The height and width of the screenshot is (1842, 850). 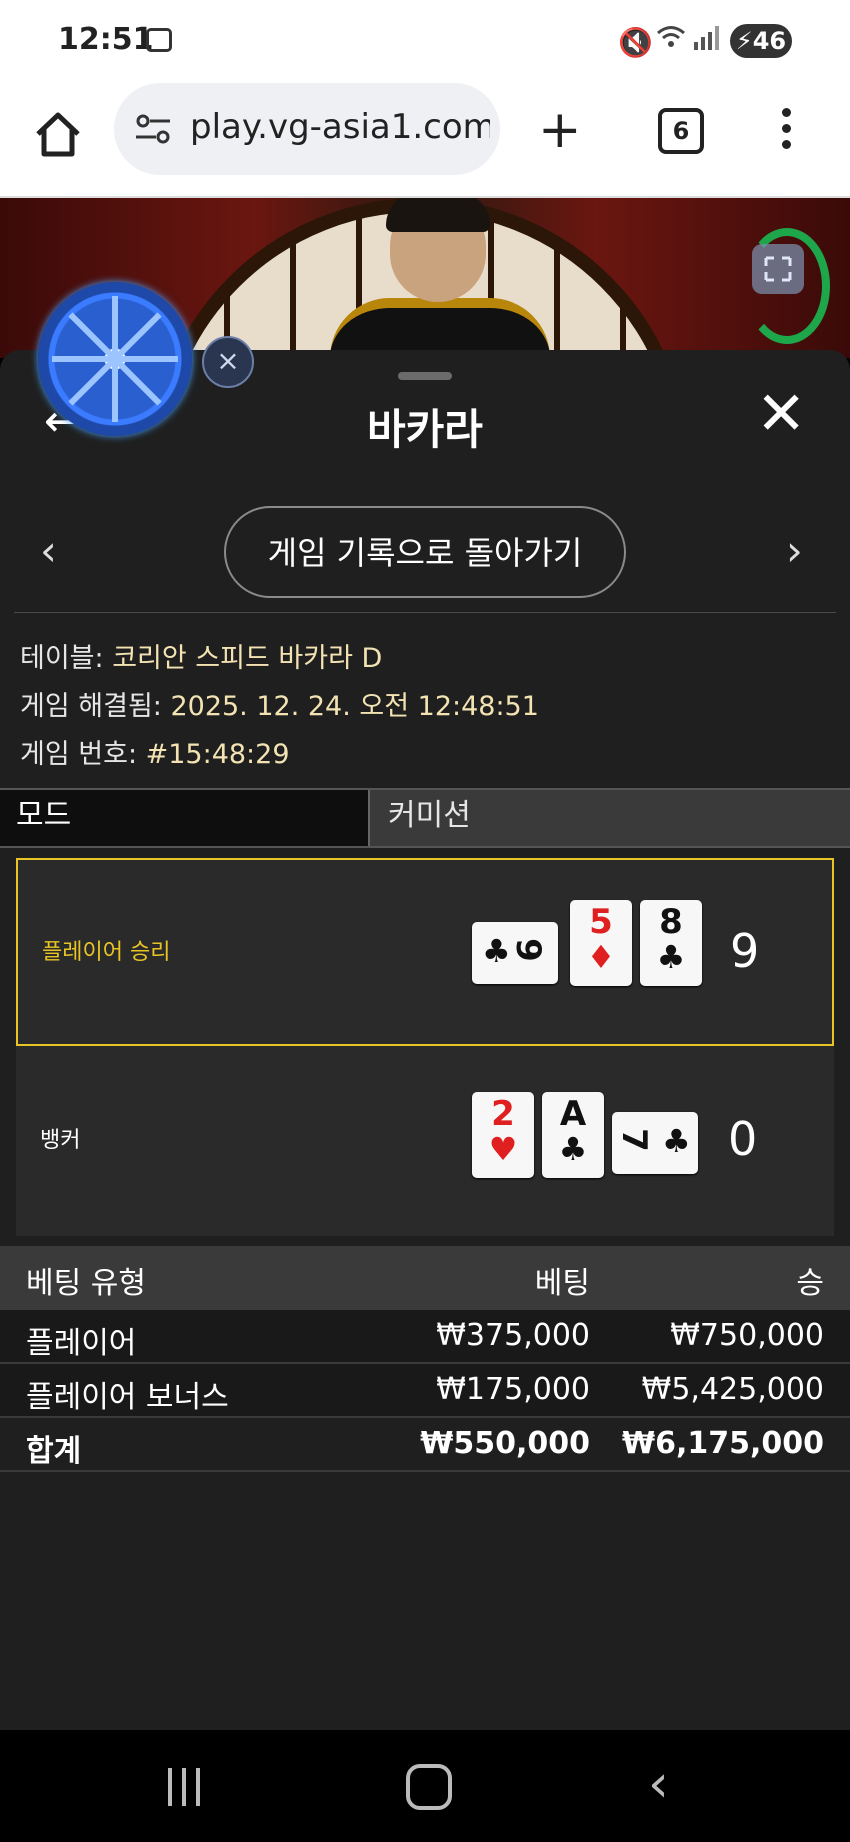 I want to click on site-settings-icon, so click(x=153, y=129).